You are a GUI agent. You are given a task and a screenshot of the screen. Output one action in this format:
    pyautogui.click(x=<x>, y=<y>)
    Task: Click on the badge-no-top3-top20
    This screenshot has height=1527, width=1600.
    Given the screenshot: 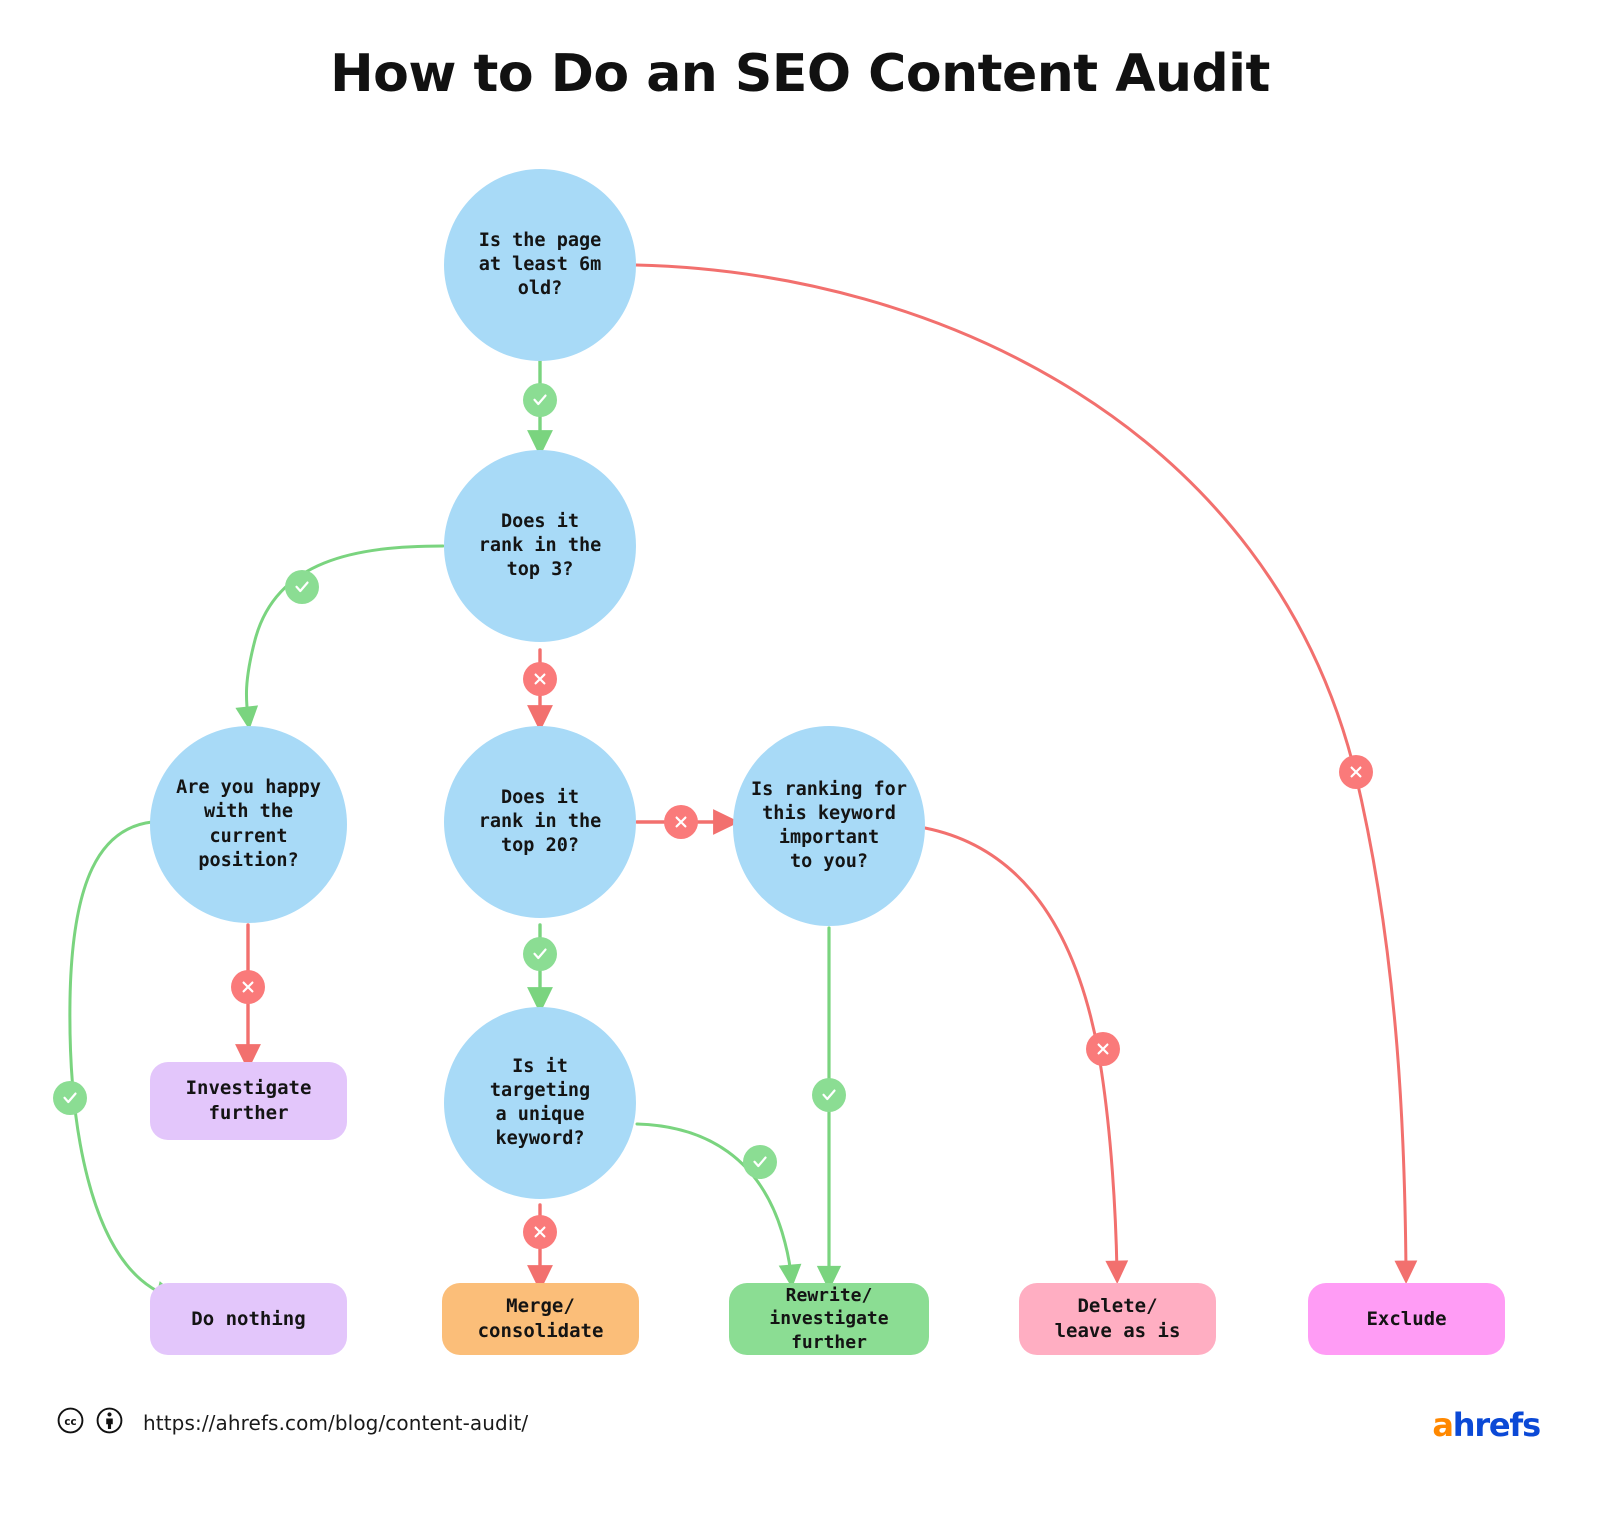 What is the action you would take?
    pyautogui.click(x=540, y=679)
    